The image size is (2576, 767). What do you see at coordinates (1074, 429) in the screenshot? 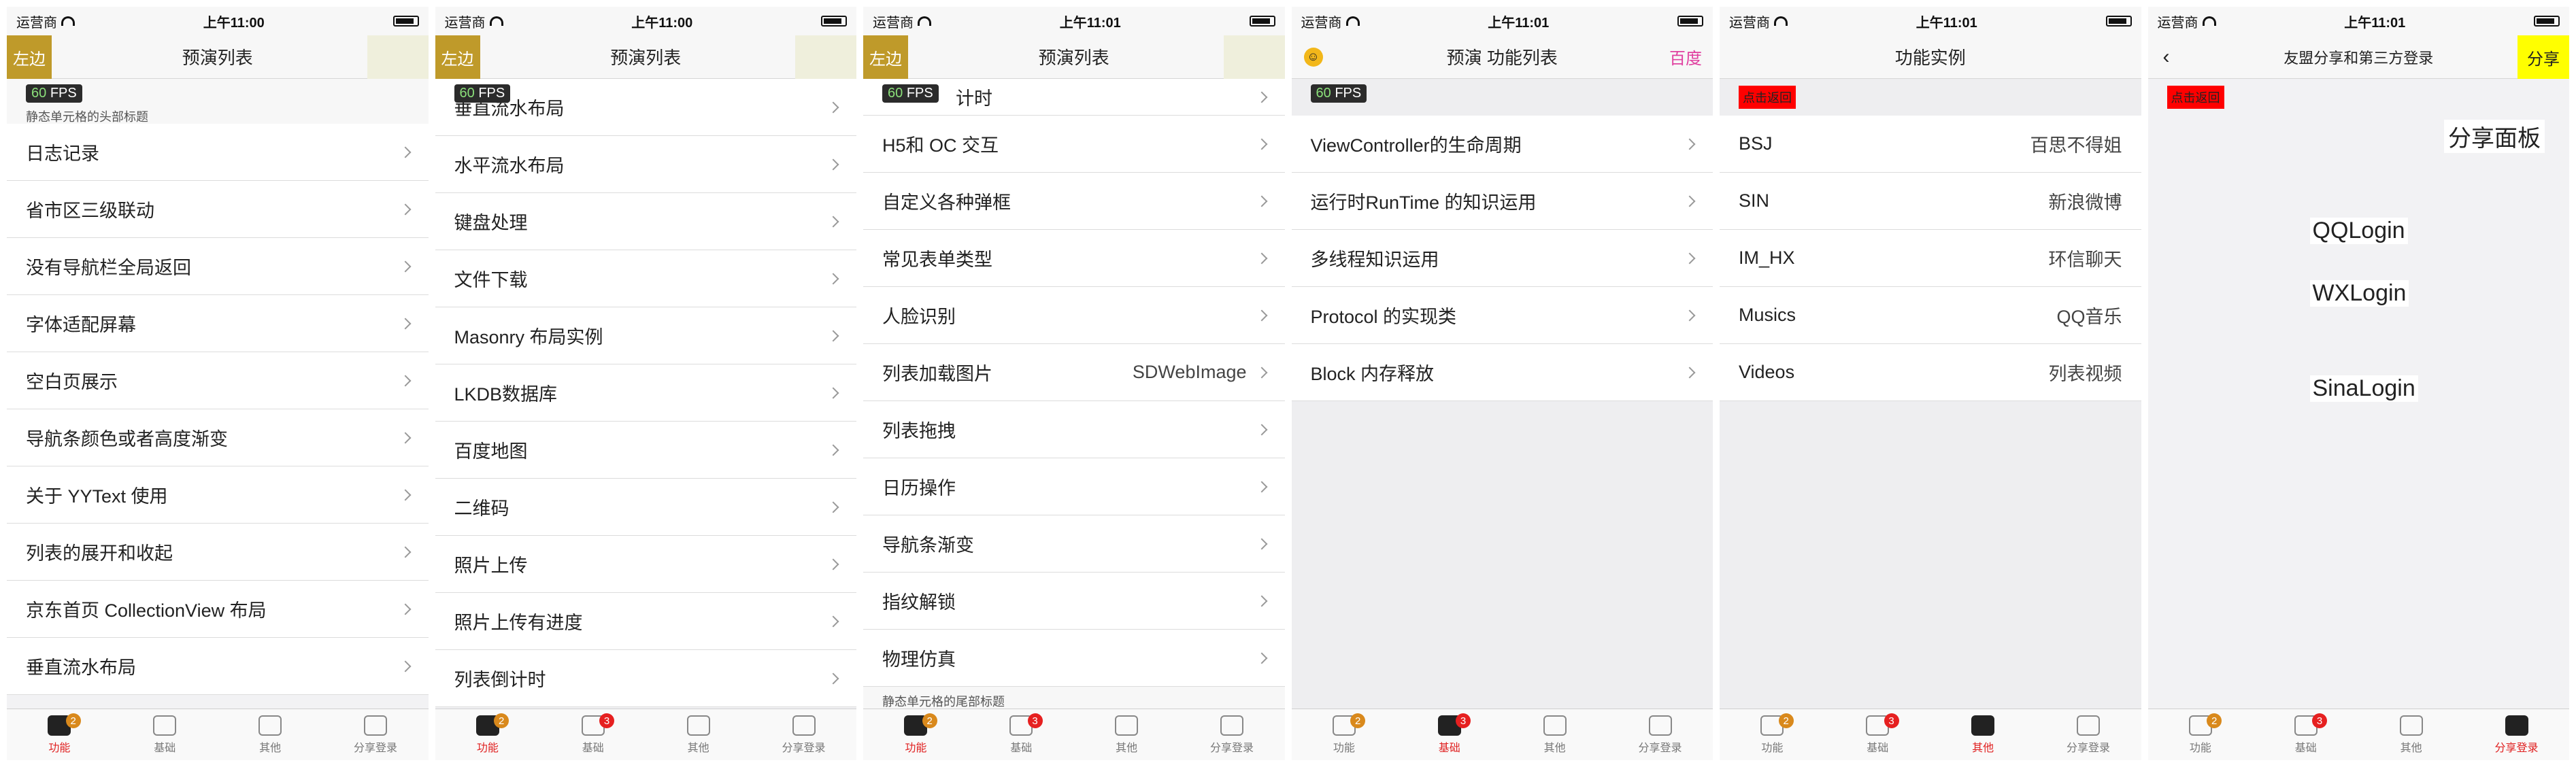
I see `list-item: 列表拖拽` at bounding box center [1074, 429].